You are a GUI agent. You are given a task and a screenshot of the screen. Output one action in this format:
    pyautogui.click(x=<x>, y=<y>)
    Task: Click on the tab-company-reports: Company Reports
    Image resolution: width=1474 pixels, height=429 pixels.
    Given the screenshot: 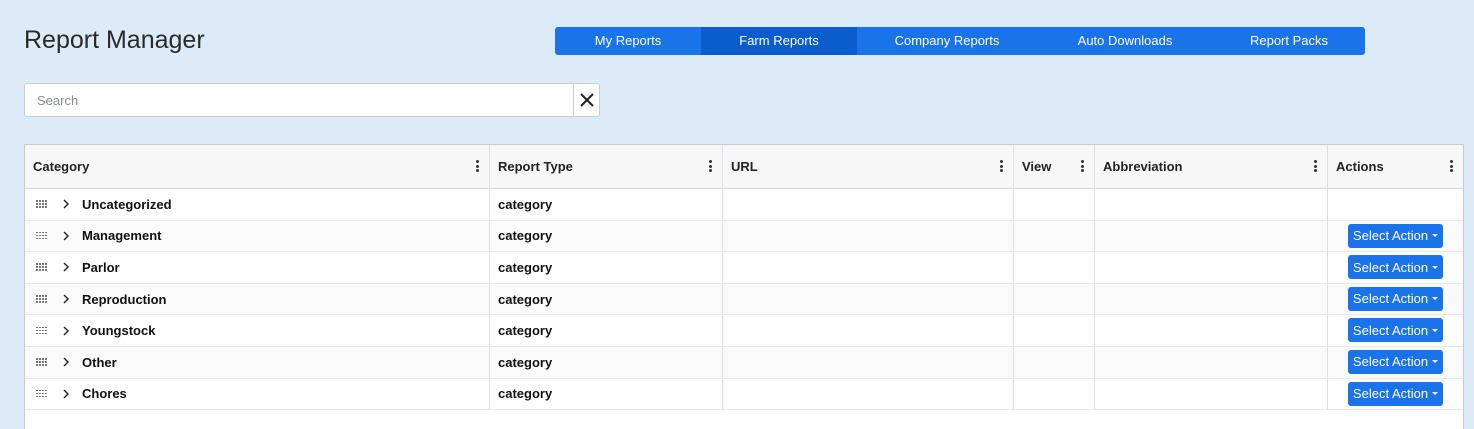 What is the action you would take?
    pyautogui.click(x=947, y=41)
    